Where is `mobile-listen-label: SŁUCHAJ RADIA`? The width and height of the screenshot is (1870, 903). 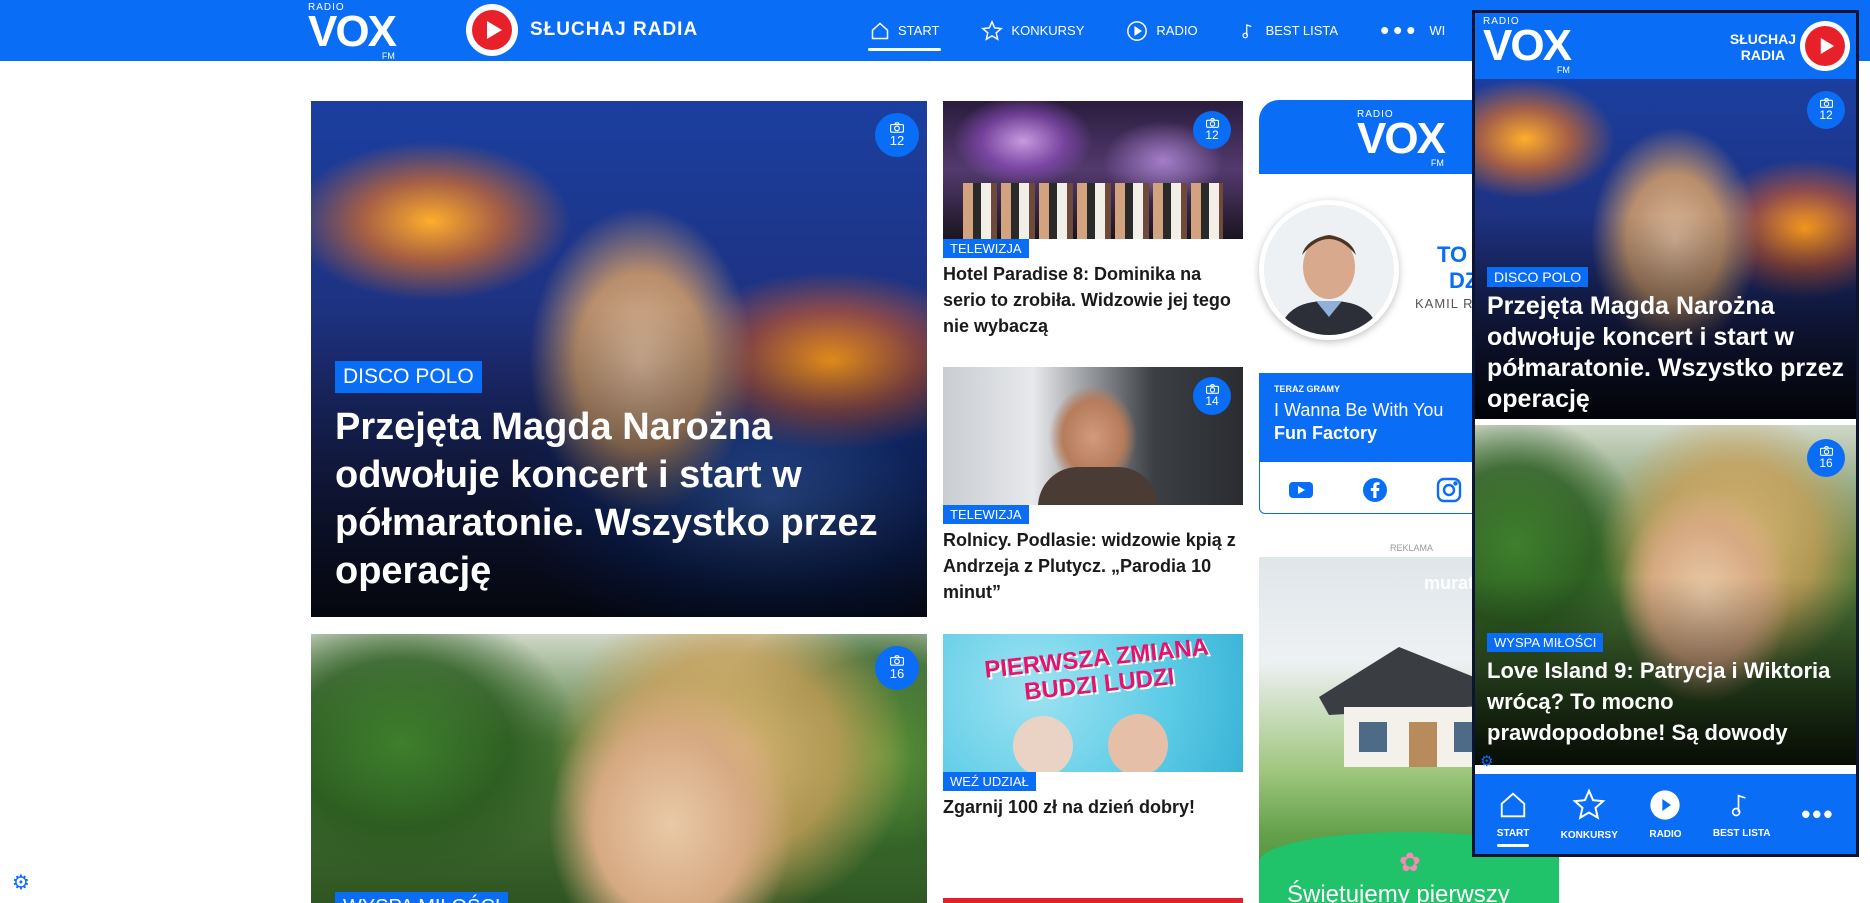 mobile-listen-label: SŁUCHAJ RADIA is located at coordinates (1763, 47).